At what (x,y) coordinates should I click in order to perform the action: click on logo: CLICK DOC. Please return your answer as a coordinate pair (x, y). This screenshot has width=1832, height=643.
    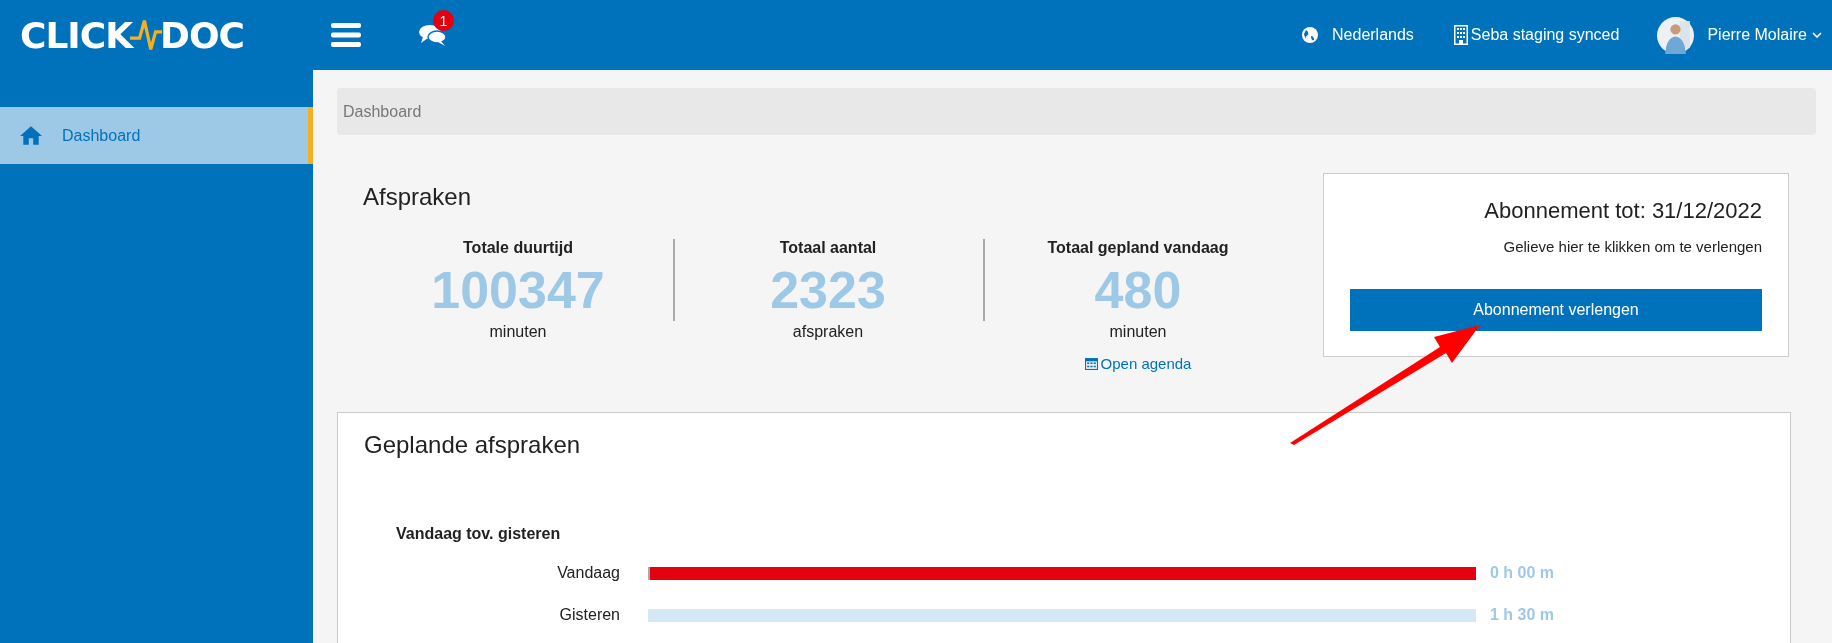
    Looking at the image, I should click on (132, 35).